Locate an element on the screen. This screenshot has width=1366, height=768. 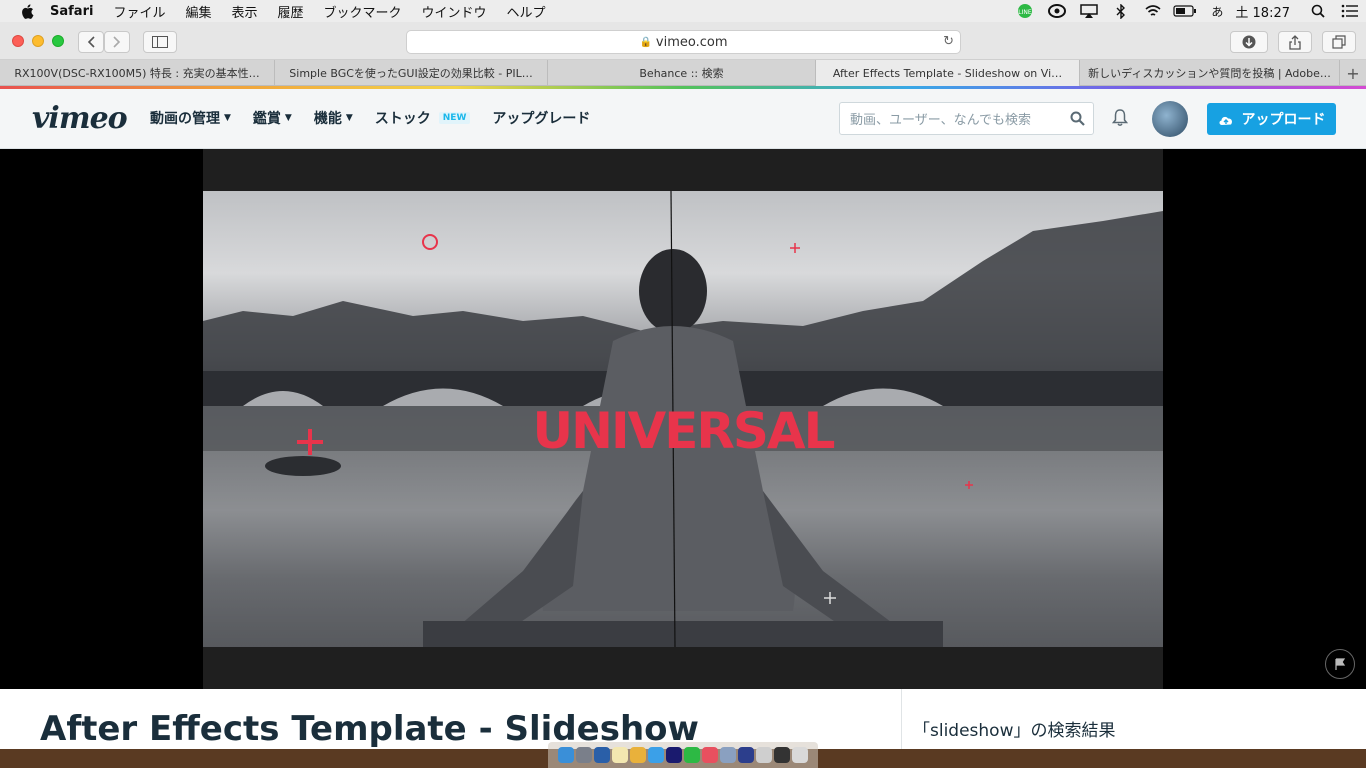
nav-label: 鑑賞 is located at coordinates (266, 119).